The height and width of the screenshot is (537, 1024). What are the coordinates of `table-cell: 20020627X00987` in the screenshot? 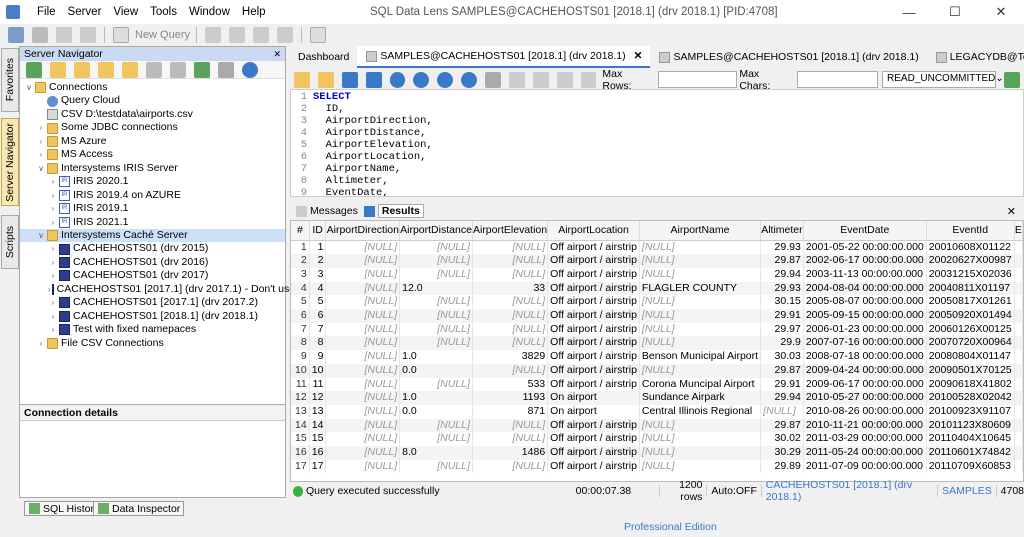 It's located at (970, 261).